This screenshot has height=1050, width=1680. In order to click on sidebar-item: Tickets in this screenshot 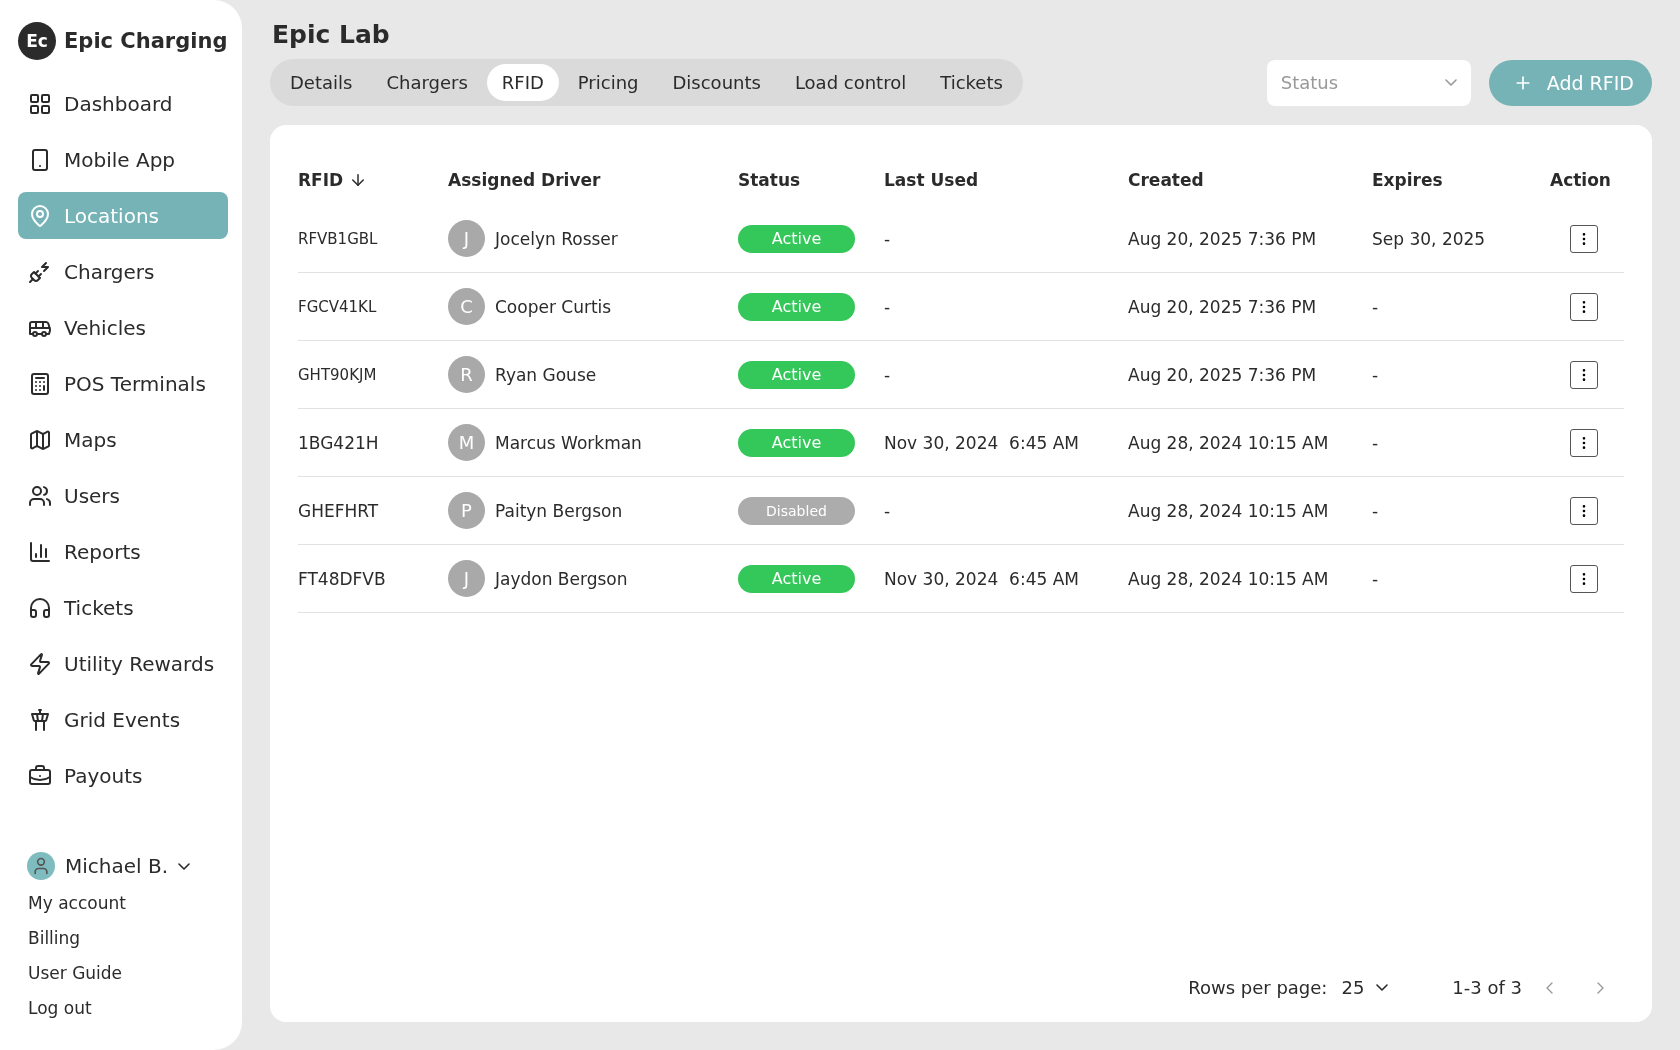, I will do `click(123, 607)`.